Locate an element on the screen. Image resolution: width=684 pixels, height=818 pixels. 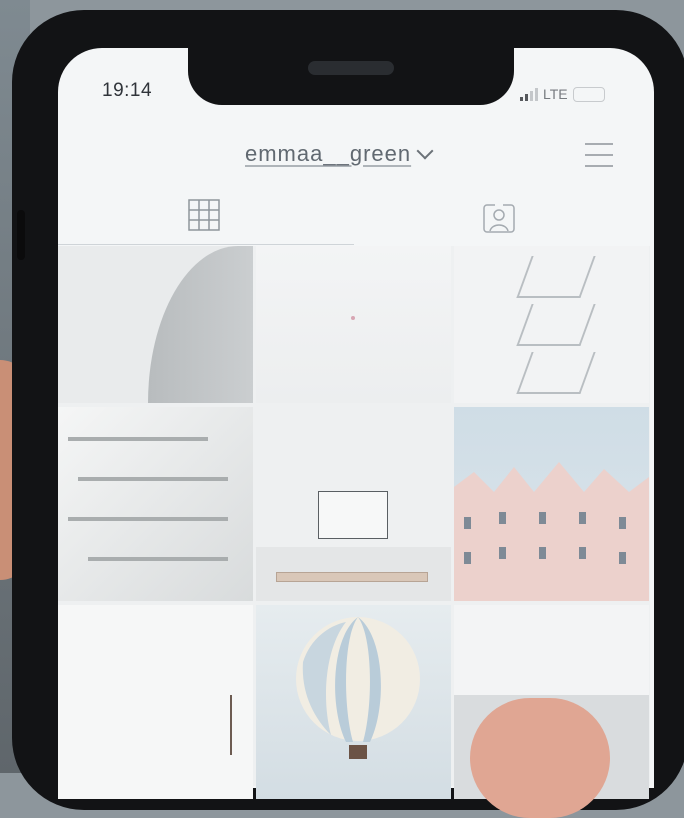
notch is located at coordinates (351, 76).